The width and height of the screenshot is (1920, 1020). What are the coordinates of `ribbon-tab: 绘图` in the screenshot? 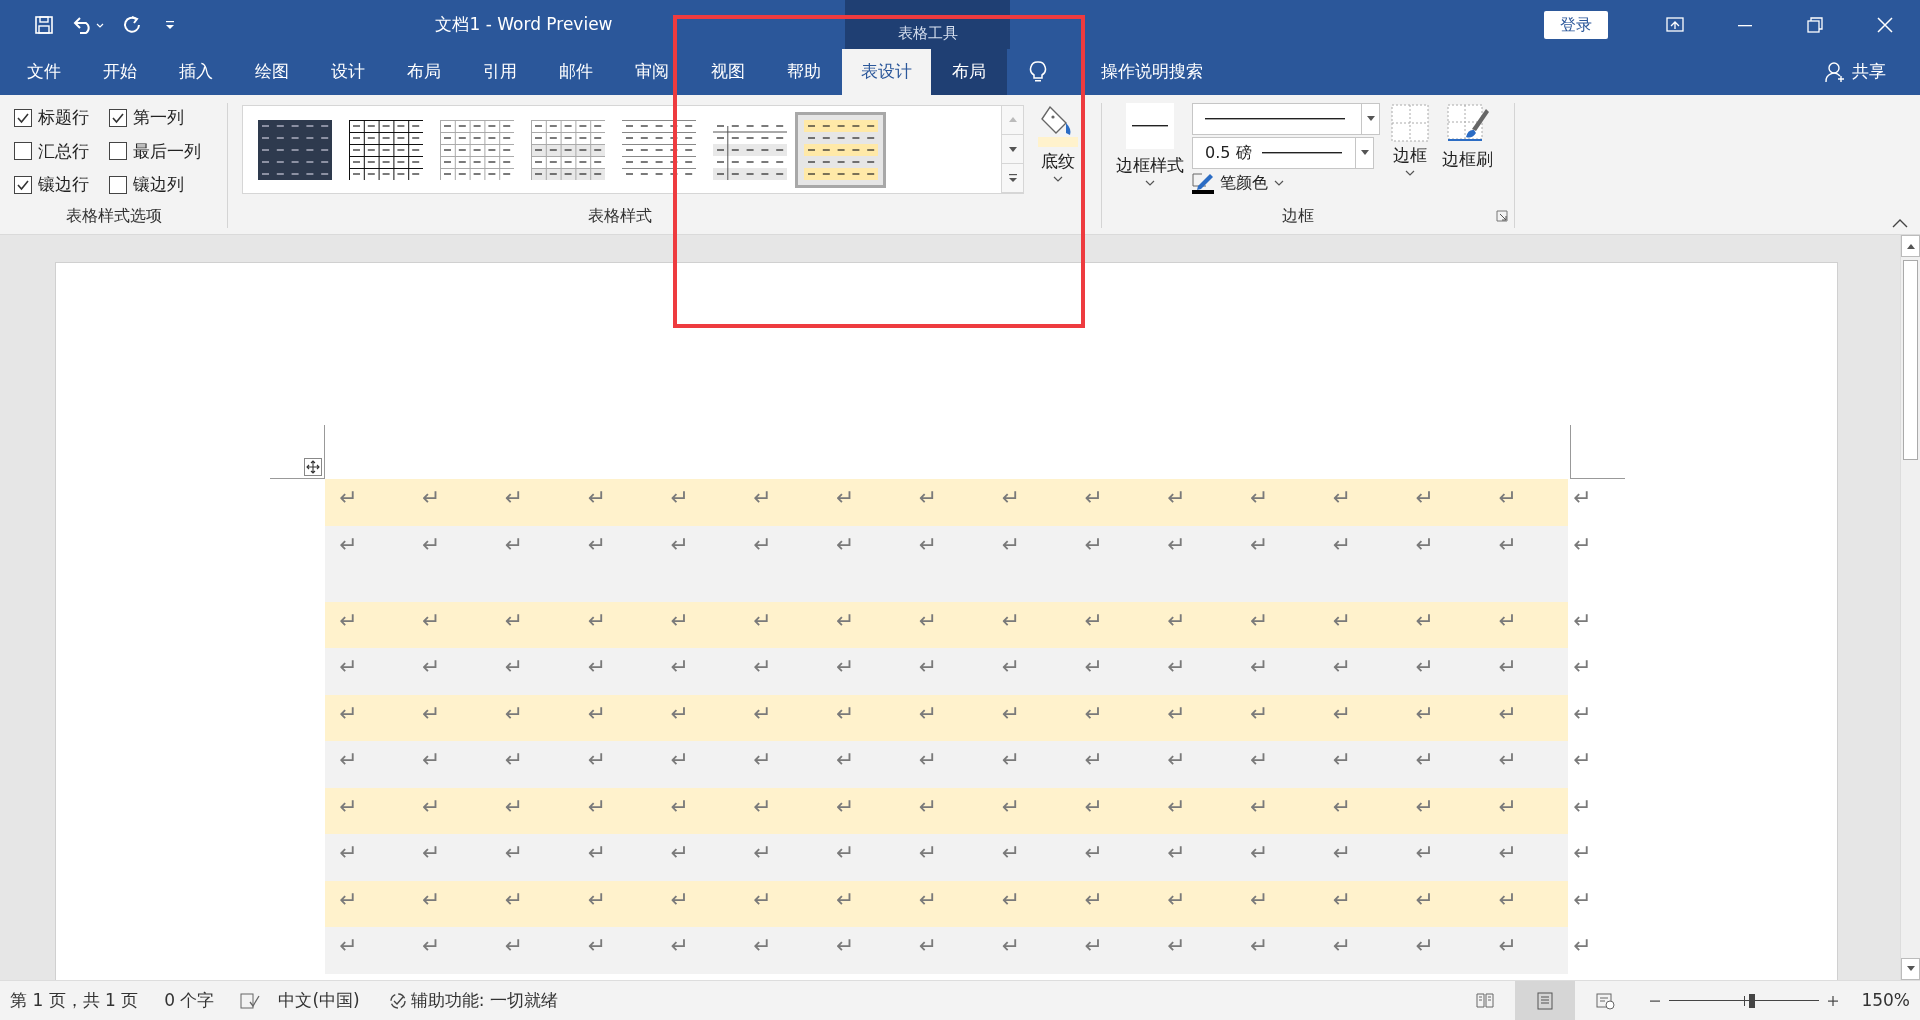 It's located at (272, 72).